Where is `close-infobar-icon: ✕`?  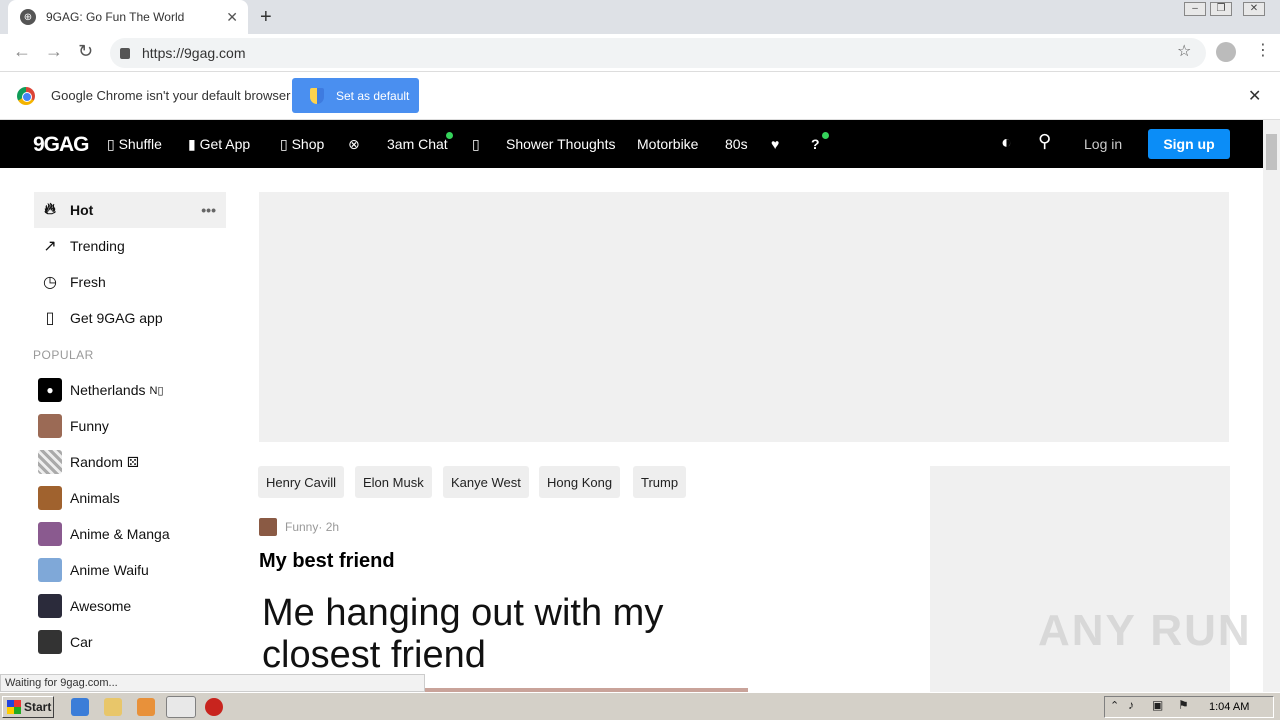
close-infobar-icon: ✕ is located at coordinates (1254, 96).